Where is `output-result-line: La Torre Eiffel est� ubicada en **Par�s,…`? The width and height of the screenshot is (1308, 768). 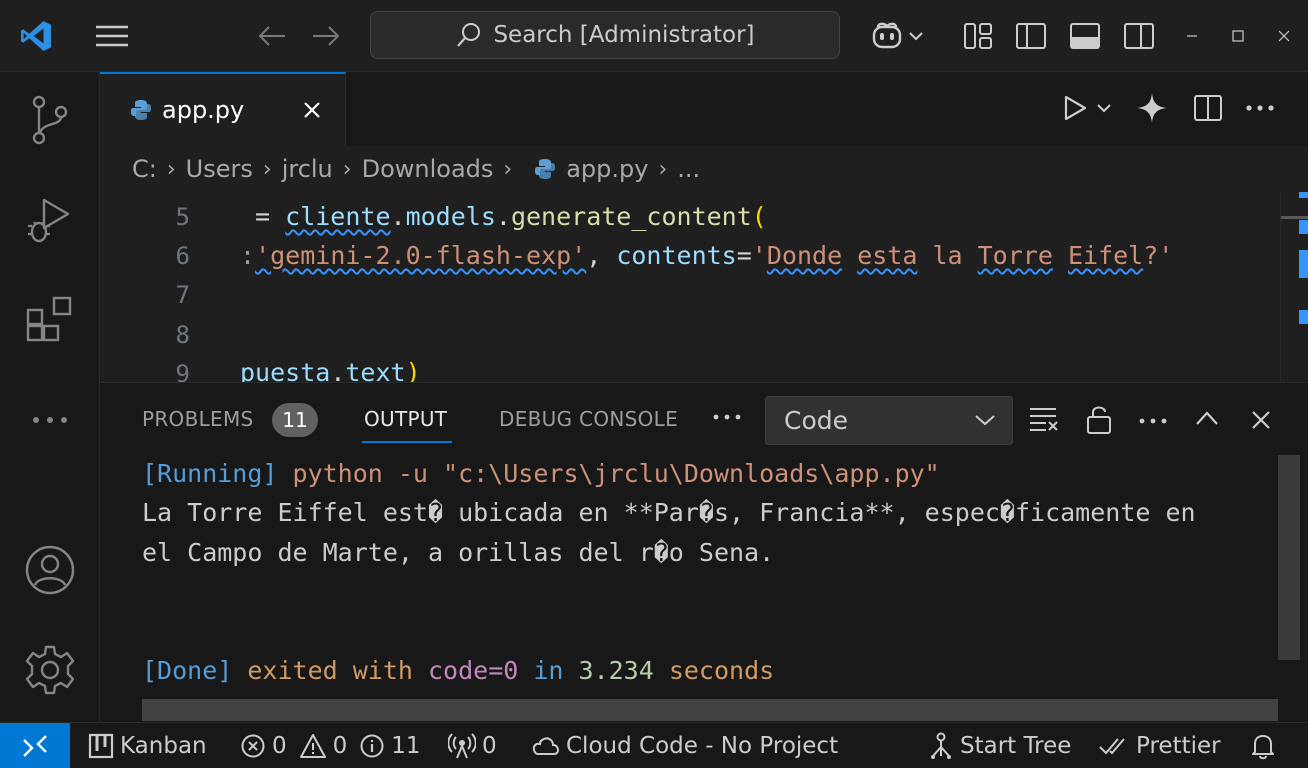
output-result-line: La Torre Eiffel est� ubicada en **Par�s,… is located at coordinates (669, 512).